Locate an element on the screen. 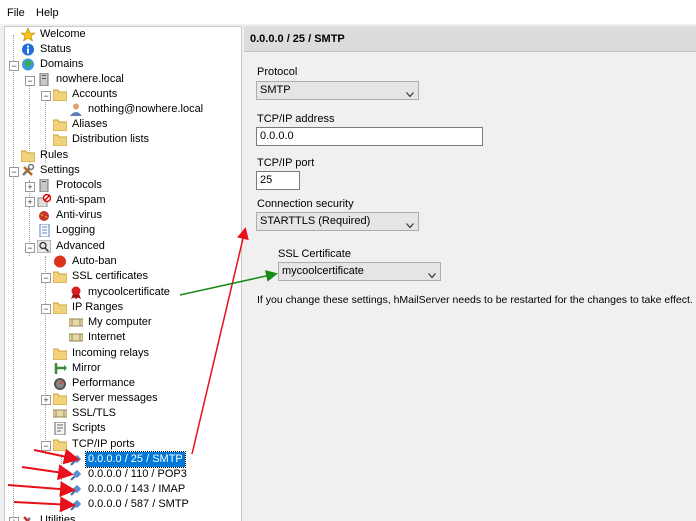 This screenshot has width=696, height=521. panel-title: 0.0.0.0 / 25 / SMTP is located at coordinates (470, 39).